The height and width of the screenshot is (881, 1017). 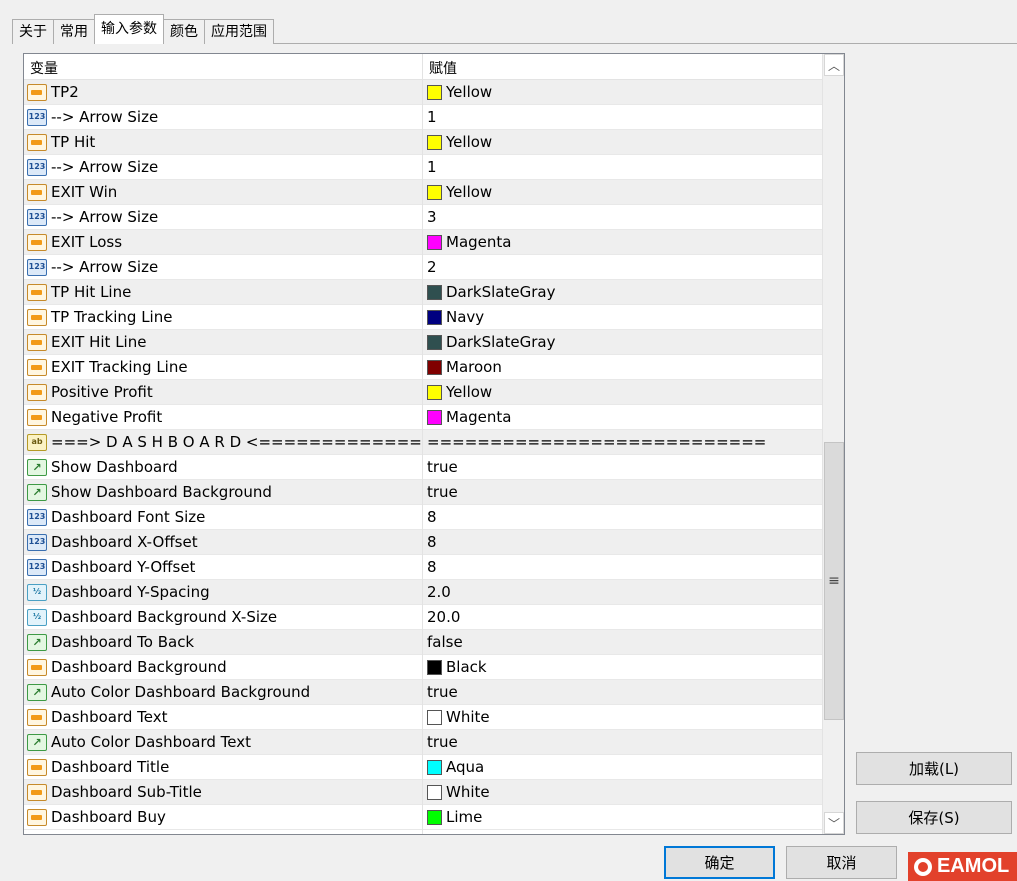 What do you see at coordinates (37, 567) in the screenshot?
I see `integer-param-icon: 123` at bounding box center [37, 567].